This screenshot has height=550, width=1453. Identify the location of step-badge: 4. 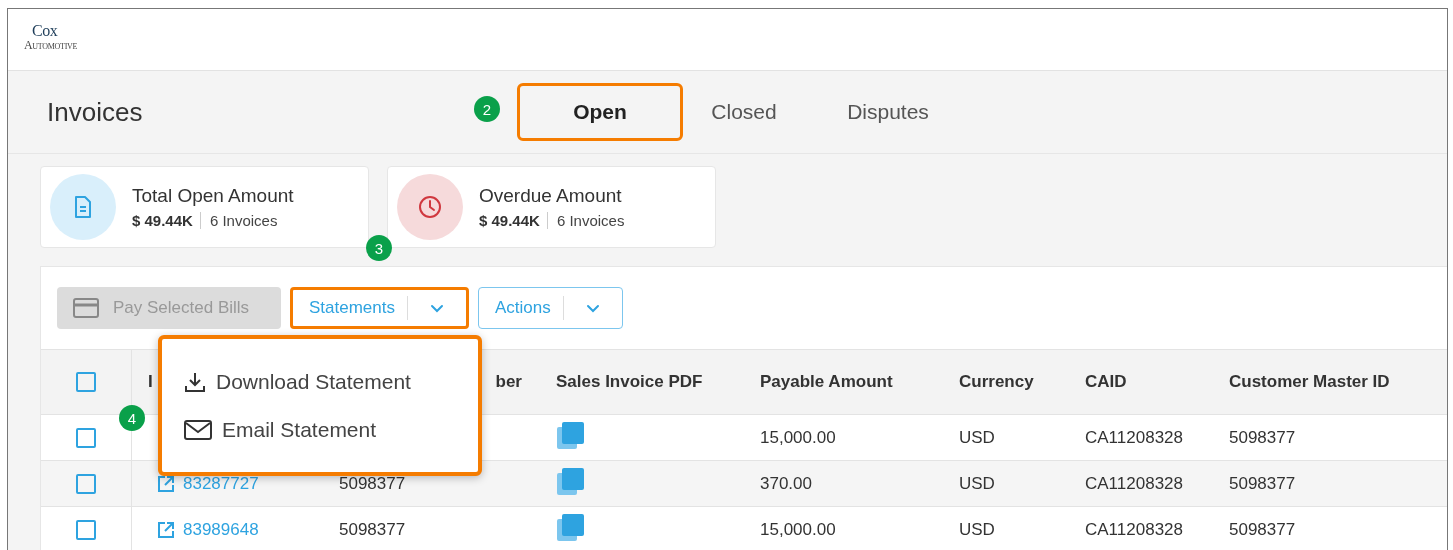
(132, 418).